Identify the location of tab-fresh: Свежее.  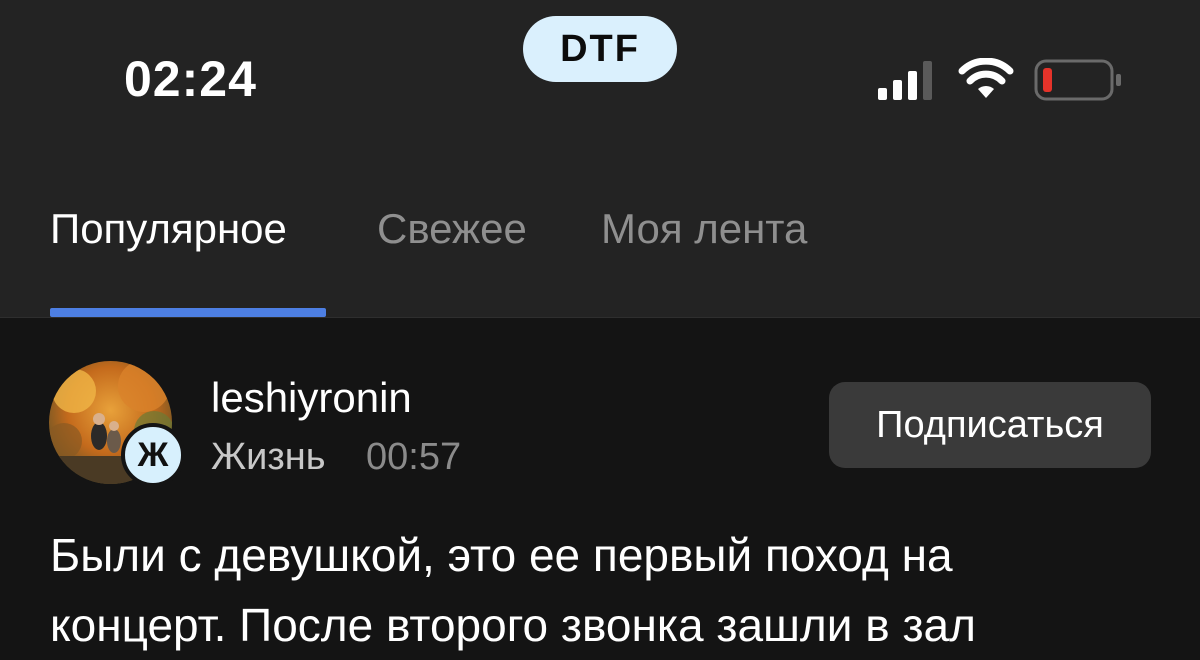
(452, 229).